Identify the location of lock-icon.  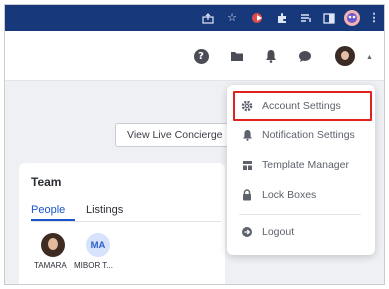
(247, 195).